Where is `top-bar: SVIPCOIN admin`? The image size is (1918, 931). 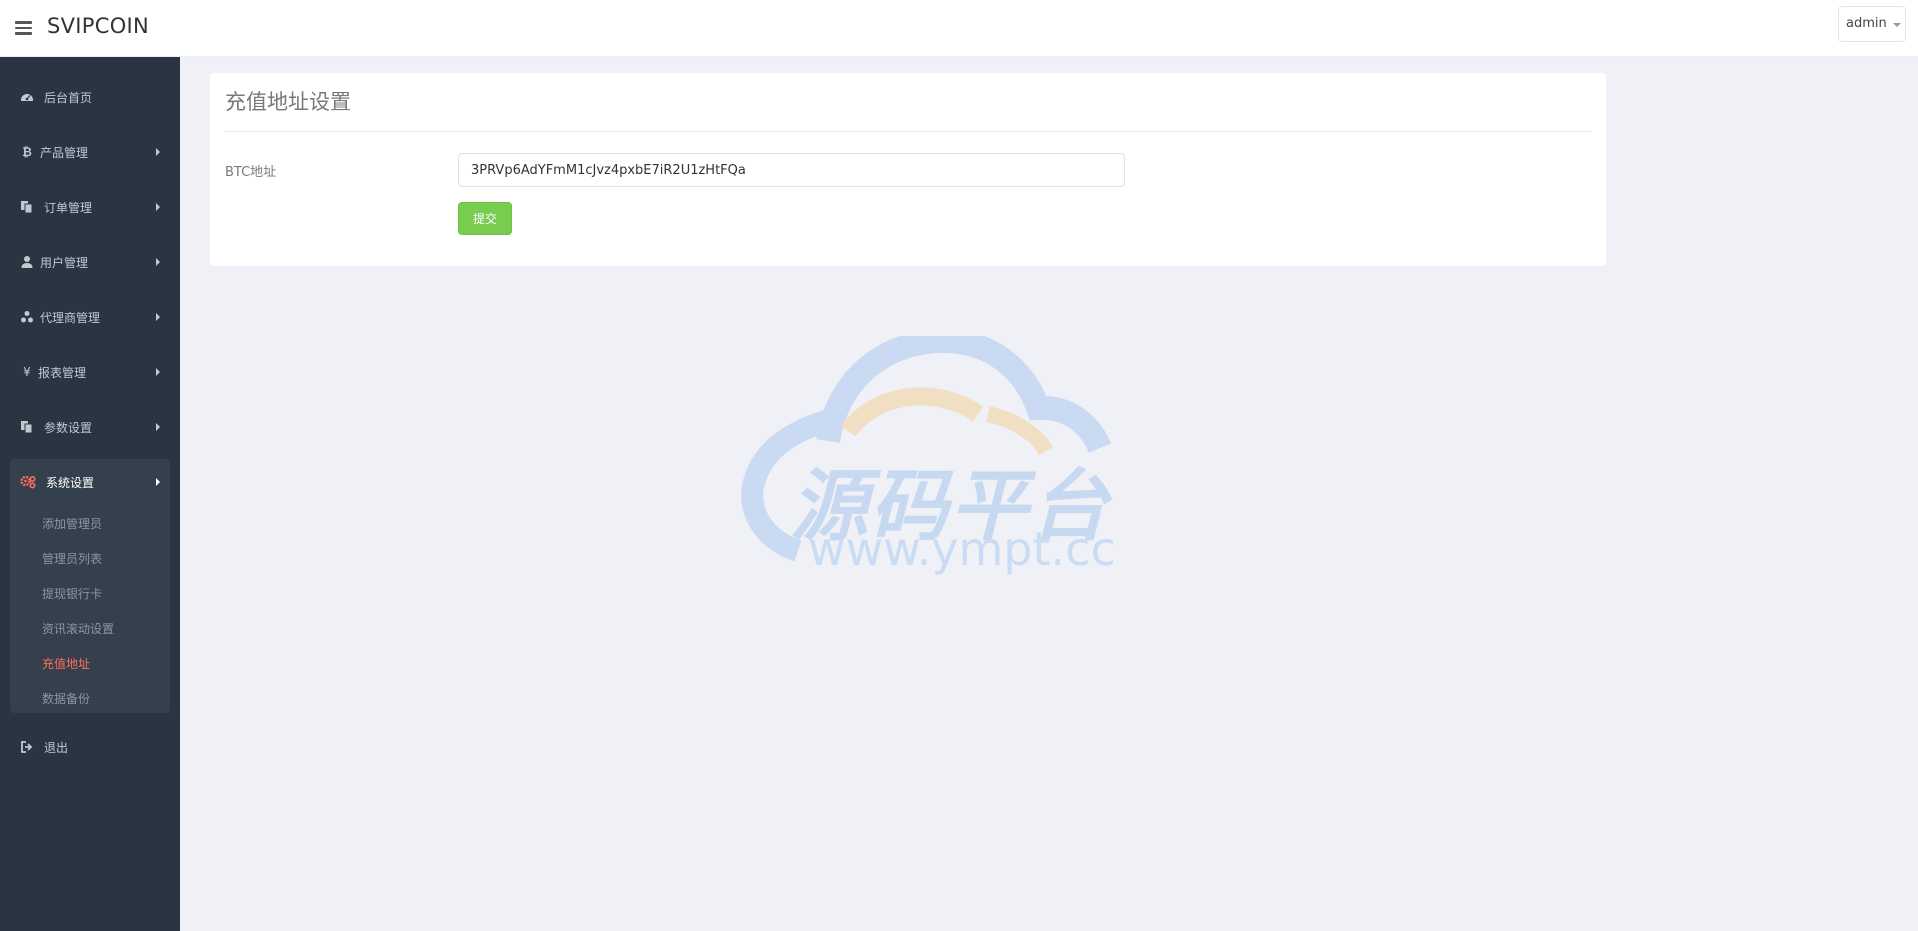 top-bar: SVIPCOIN admin is located at coordinates (959, 28).